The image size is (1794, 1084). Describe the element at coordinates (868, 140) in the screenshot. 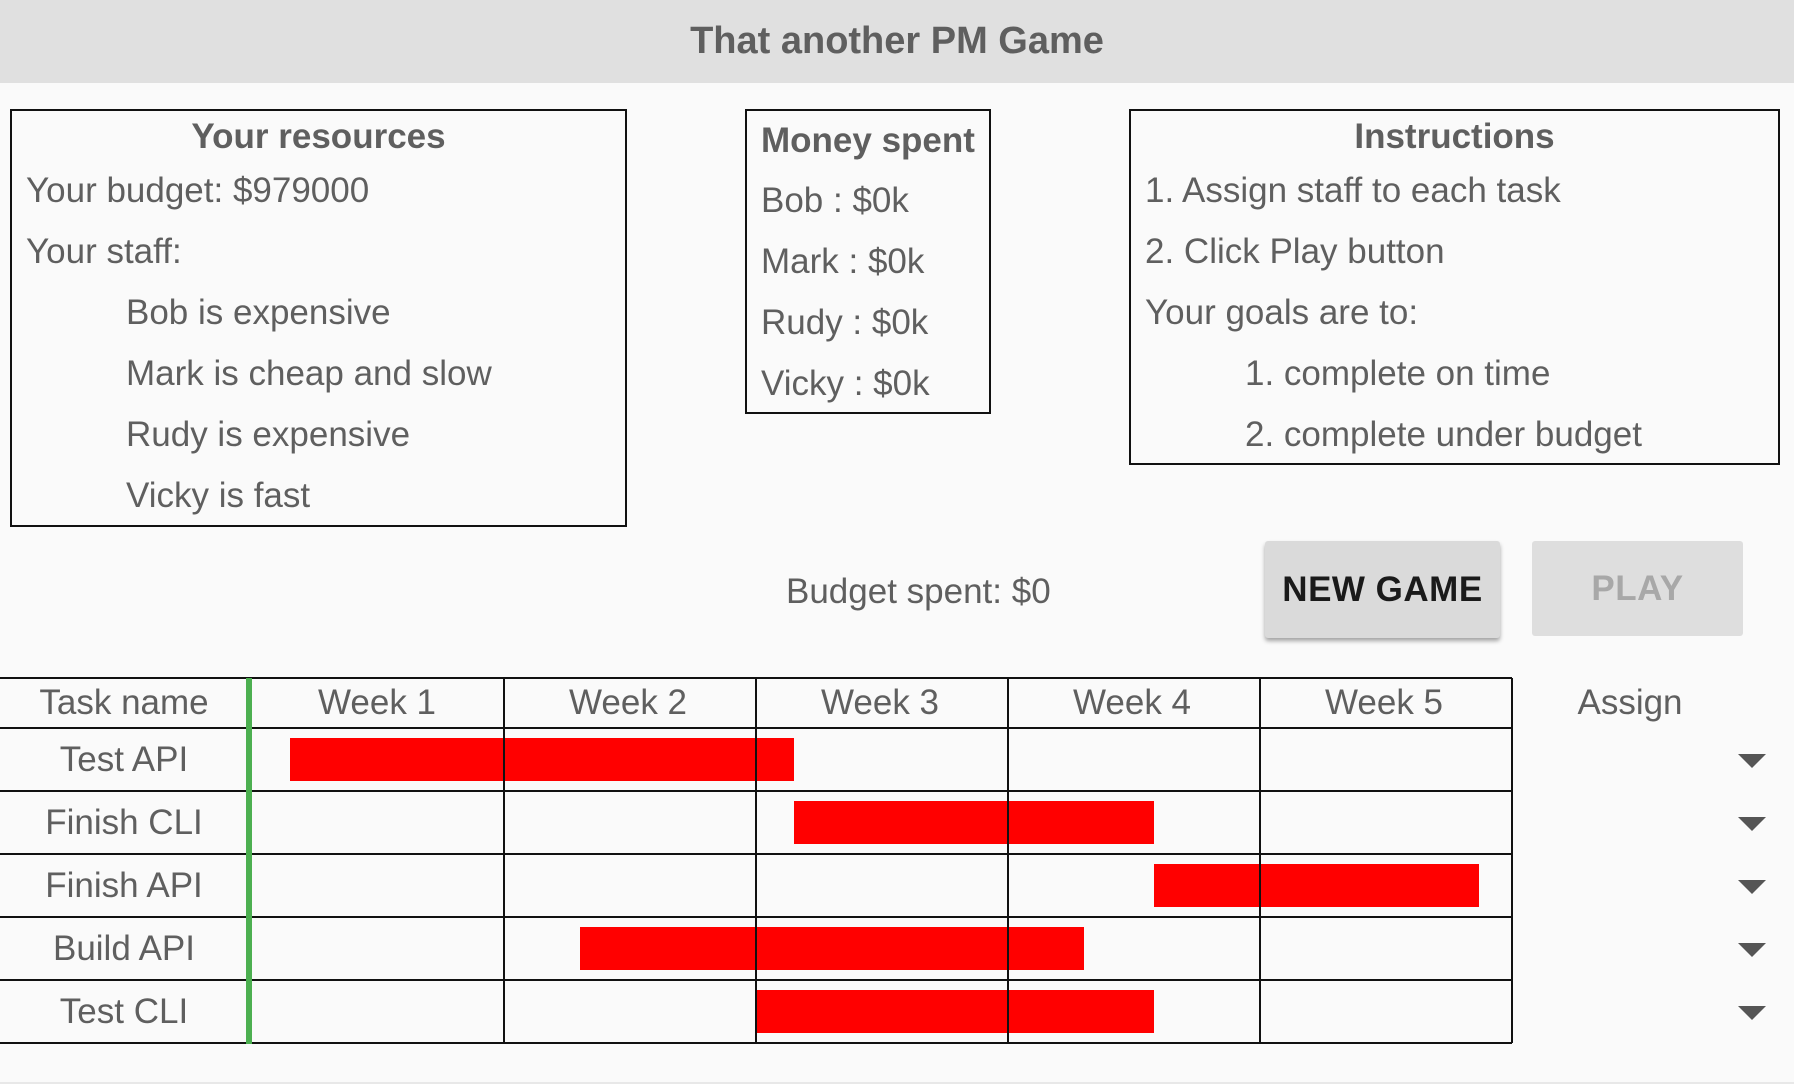

I see `money-title: Money spent` at that location.